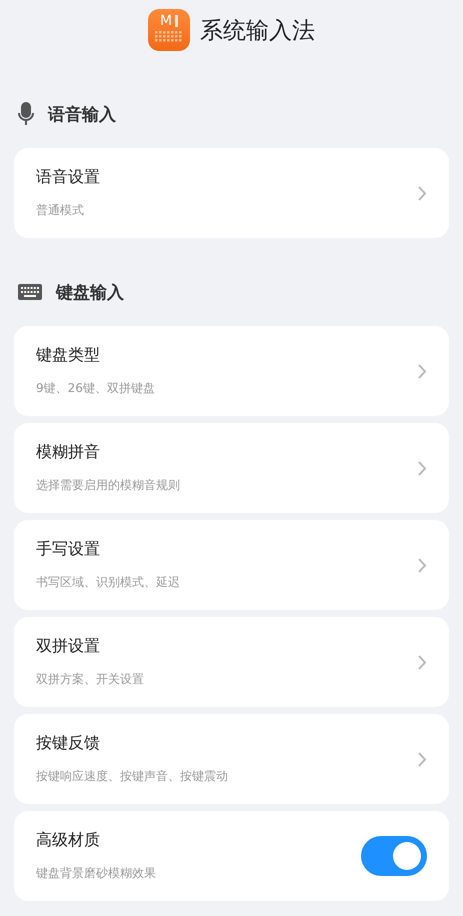 The width and height of the screenshot is (463, 916). I want to click on settings-card: 高级材质 键盘背景磨砂模糊效果, so click(231, 856).